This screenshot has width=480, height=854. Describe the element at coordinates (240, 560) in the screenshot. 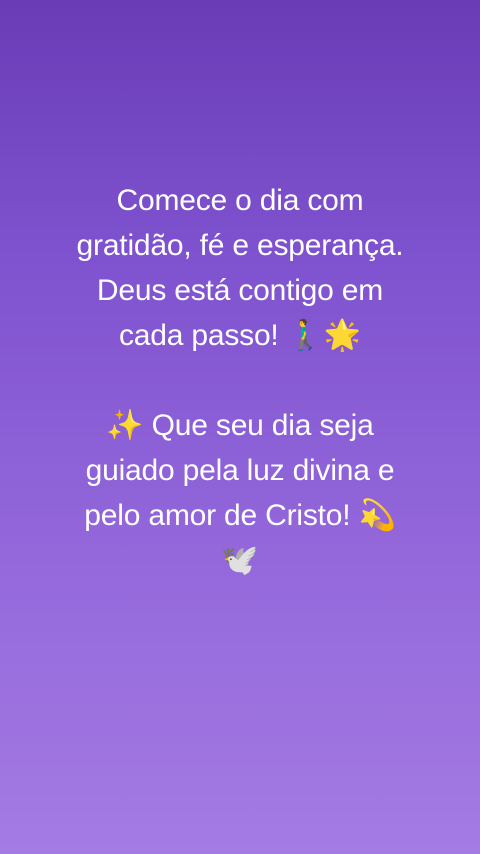

I see `dove-icon: 🕊️` at that location.